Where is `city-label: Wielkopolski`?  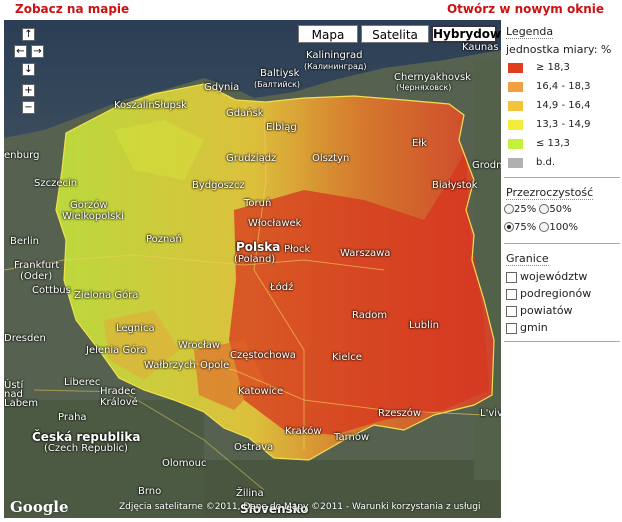 city-label: Wielkopolski is located at coordinates (93, 216).